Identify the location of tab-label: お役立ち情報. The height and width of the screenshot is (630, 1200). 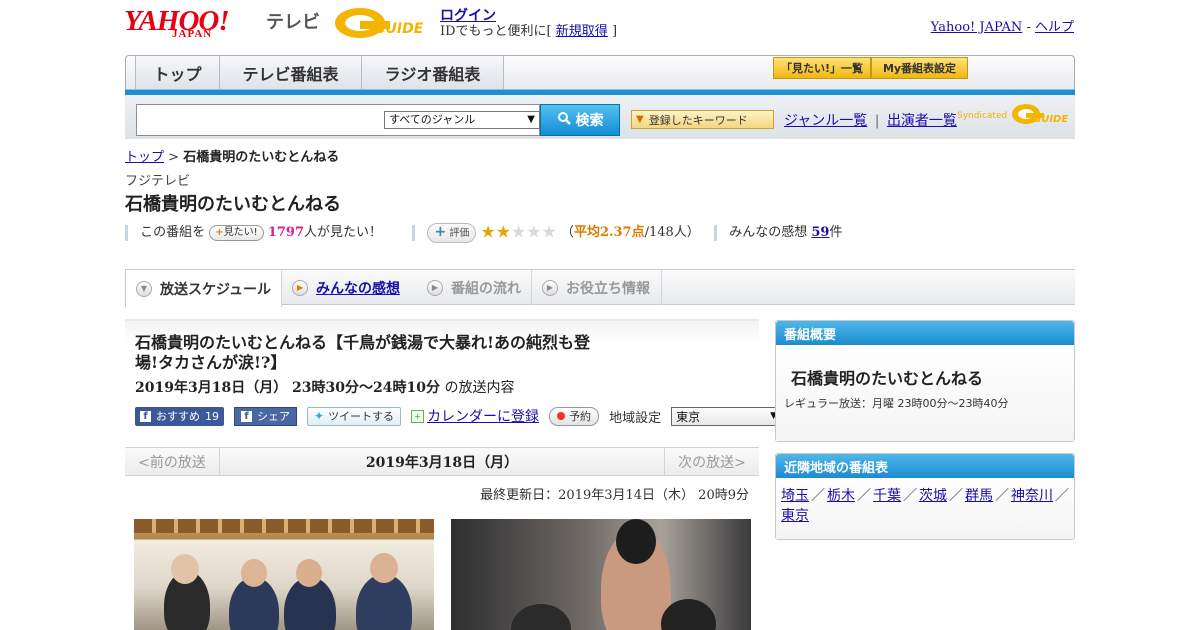
(608, 288).